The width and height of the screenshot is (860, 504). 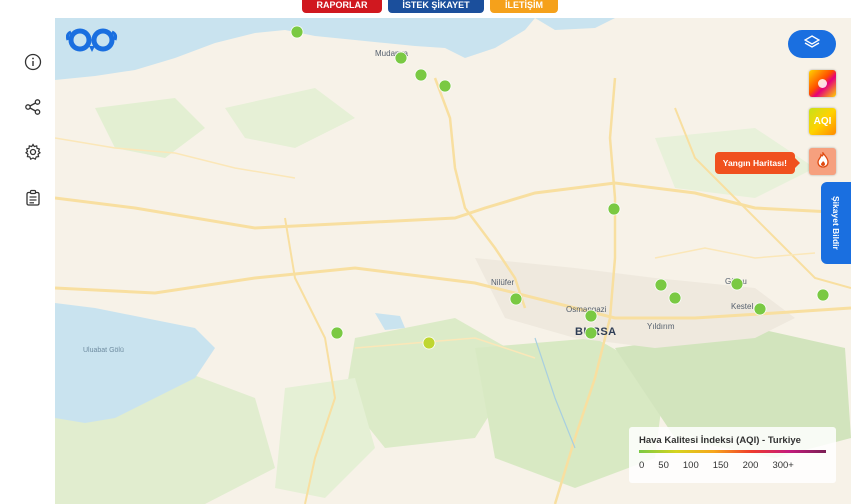 What do you see at coordinates (720, 440) in the screenshot?
I see `legend-title: Hava Kalitesi İndeksi (AQI) - Turkiye` at bounding box center [720, 440].